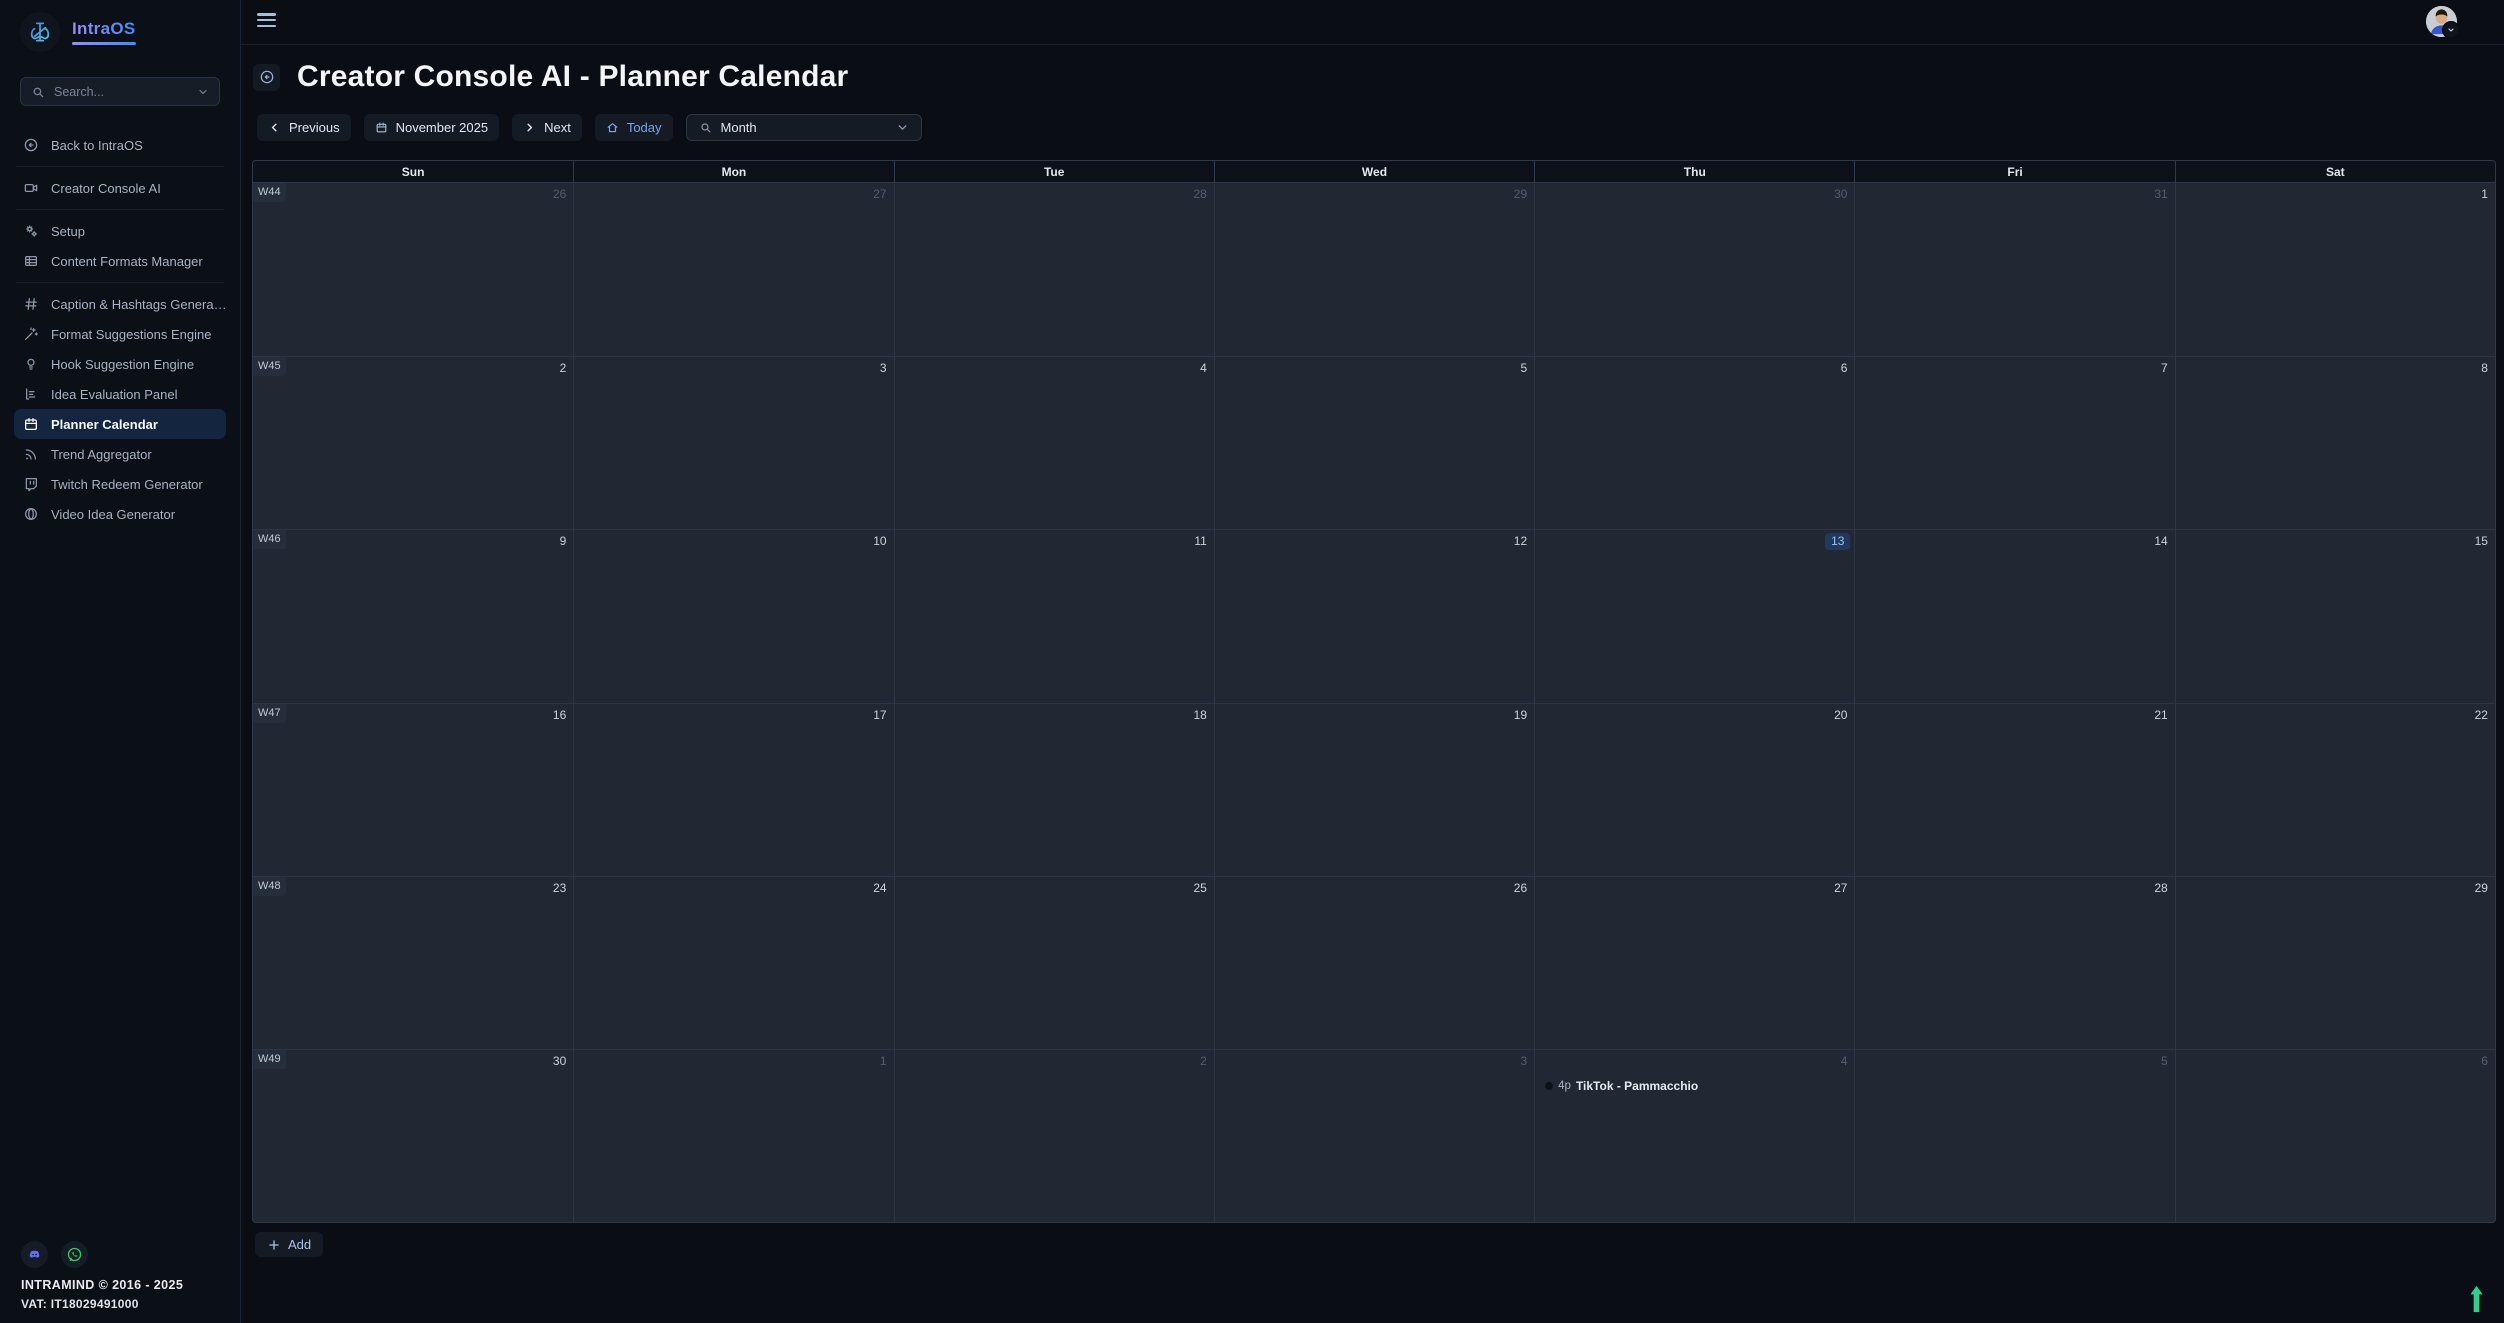 The height and width of the screenshot is (1323, 2504). What do you see at coordinates (2481, 887) in the screenshot?
I see `date-number: 29` at bounding box center [2481, 887].